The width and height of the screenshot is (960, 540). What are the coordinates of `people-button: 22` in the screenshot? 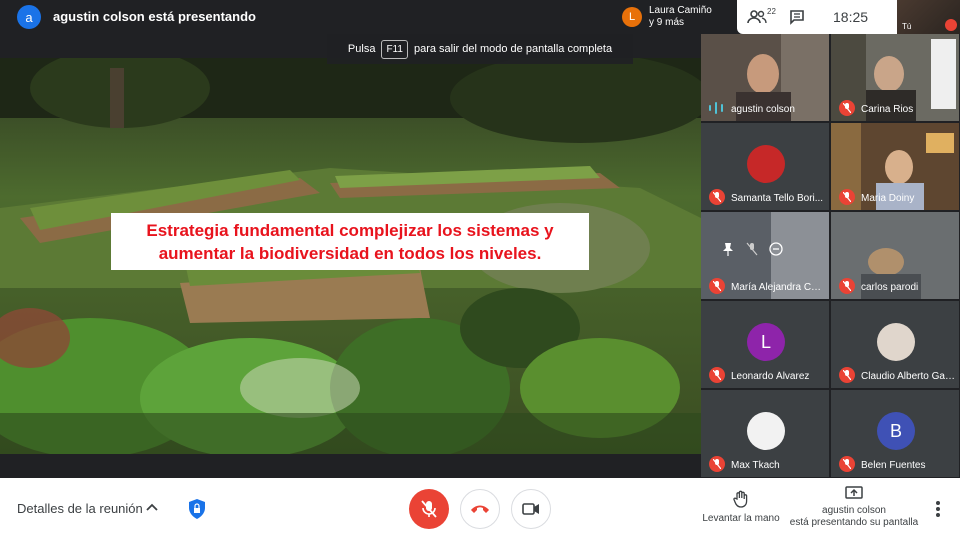 It's located at (757, 17).